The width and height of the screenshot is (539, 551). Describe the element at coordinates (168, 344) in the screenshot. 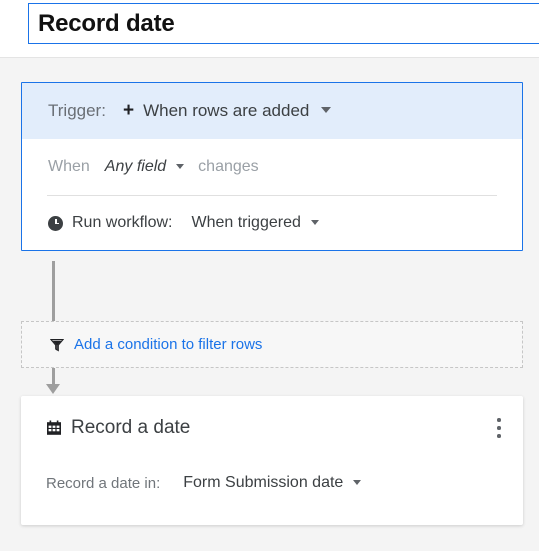

I see `add-condition-link: Add a condition to filter rows` at that location.